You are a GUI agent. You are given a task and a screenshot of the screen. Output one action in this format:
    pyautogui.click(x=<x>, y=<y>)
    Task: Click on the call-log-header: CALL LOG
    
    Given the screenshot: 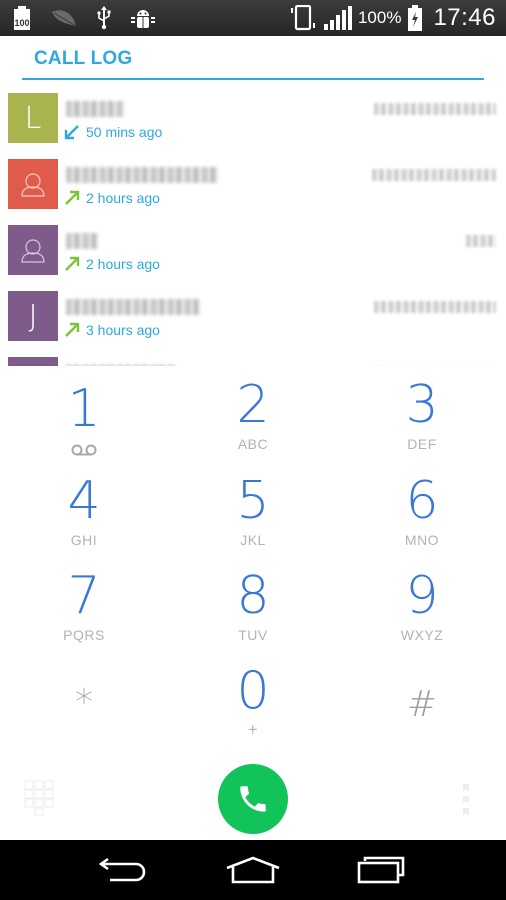 What is the action you would take?
    pyautogui.click(x=253, y=58)
    